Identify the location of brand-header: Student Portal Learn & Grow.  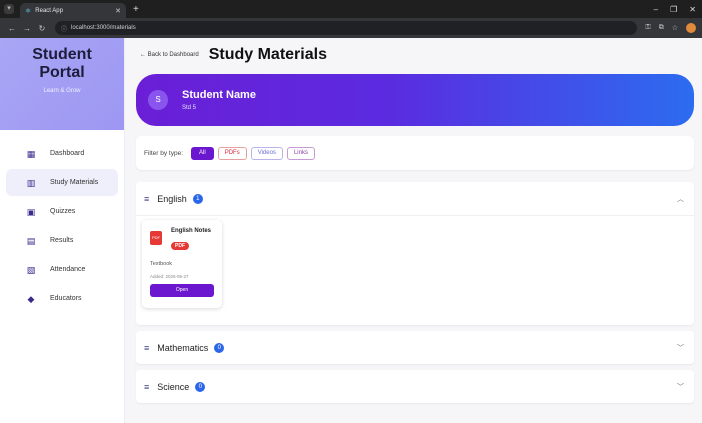
(62, 84).